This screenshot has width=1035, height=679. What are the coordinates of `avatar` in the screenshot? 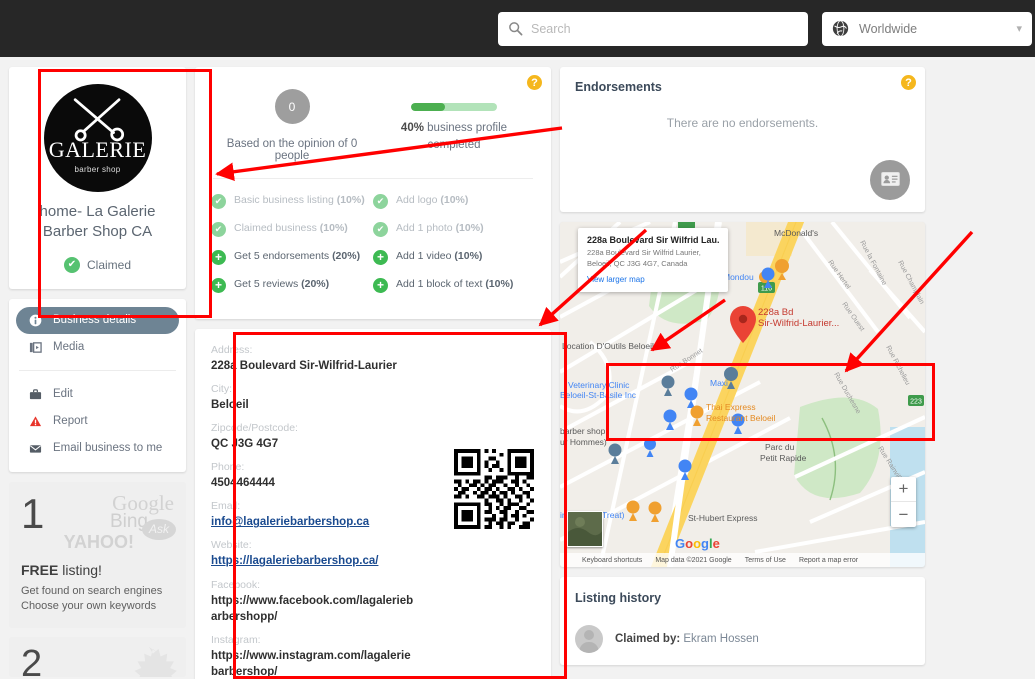 It's located at (589, 639).